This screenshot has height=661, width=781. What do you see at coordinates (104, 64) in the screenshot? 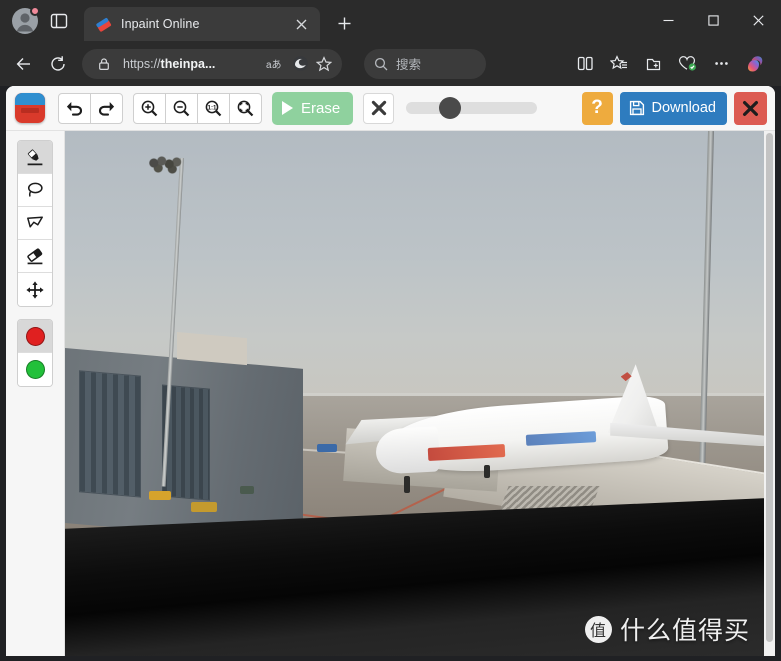
I see `site-lock-button` at bounding box center [104, 64].